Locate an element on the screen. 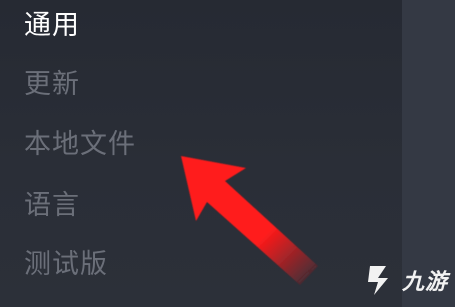  menu-item-general: 通用 is located at coordinates (52, 25).